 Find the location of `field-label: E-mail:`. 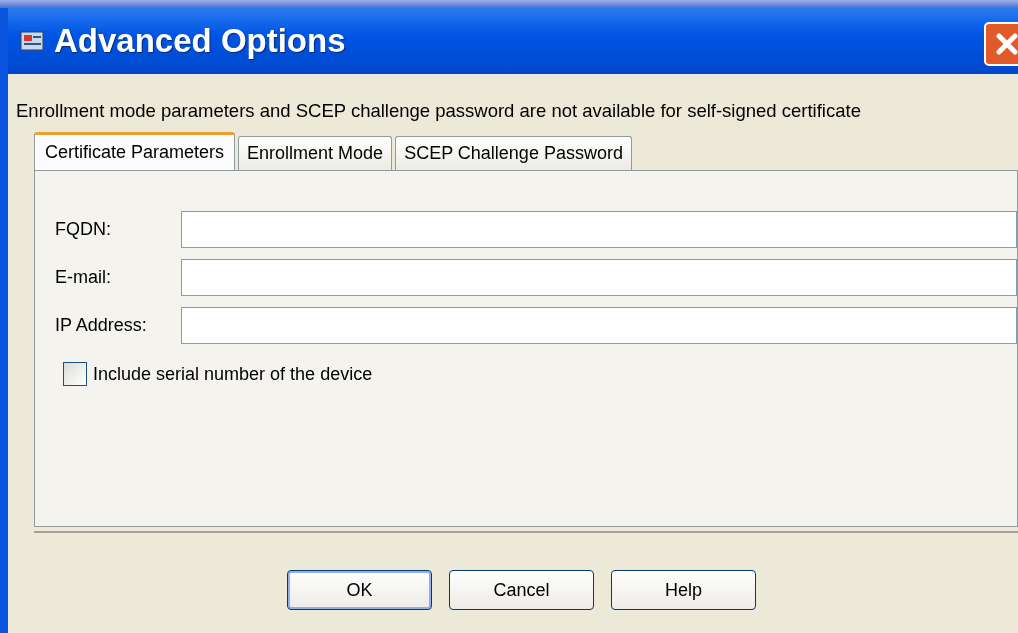

field-label: E-mail: is located at coordinates (83, 277).